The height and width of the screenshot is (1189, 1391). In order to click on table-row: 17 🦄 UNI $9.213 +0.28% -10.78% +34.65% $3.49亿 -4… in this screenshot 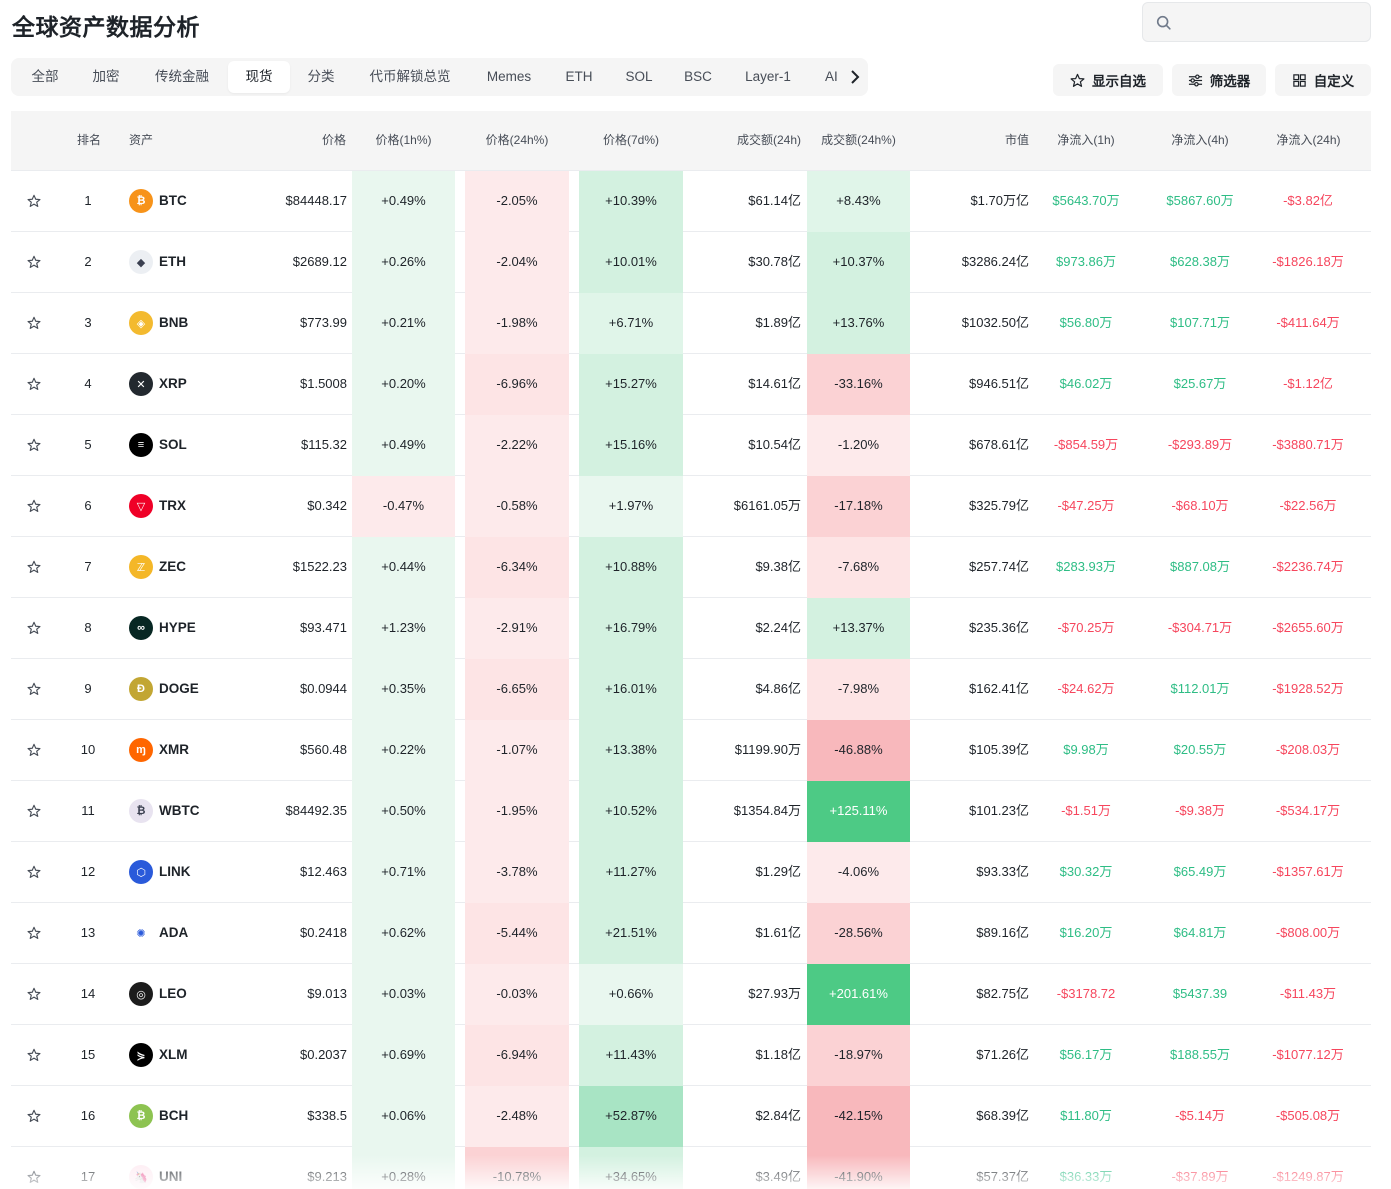, I will do `click(691, 1168)`.